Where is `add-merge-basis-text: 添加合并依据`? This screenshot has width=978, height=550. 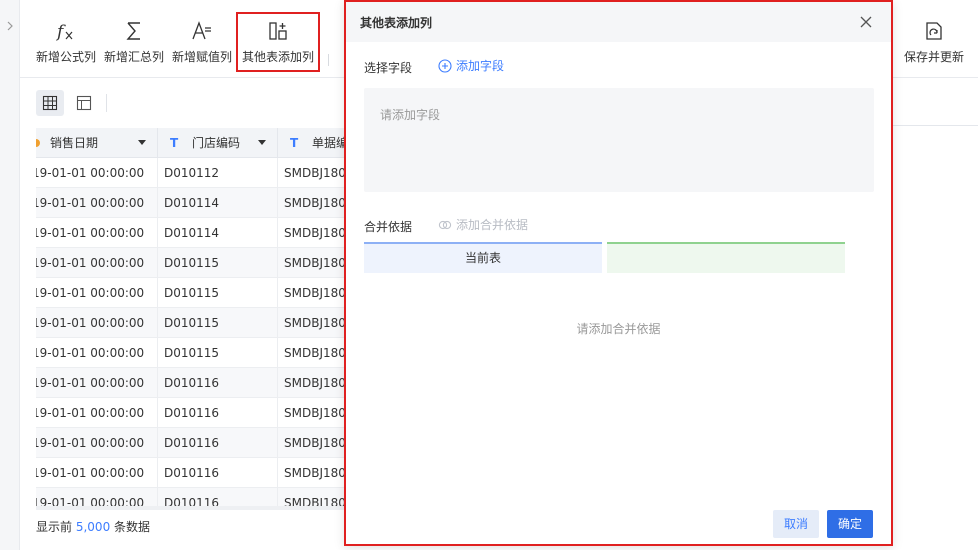 add-merge-basis-text: 添加合并依据 is located at coordinates (492, 225).